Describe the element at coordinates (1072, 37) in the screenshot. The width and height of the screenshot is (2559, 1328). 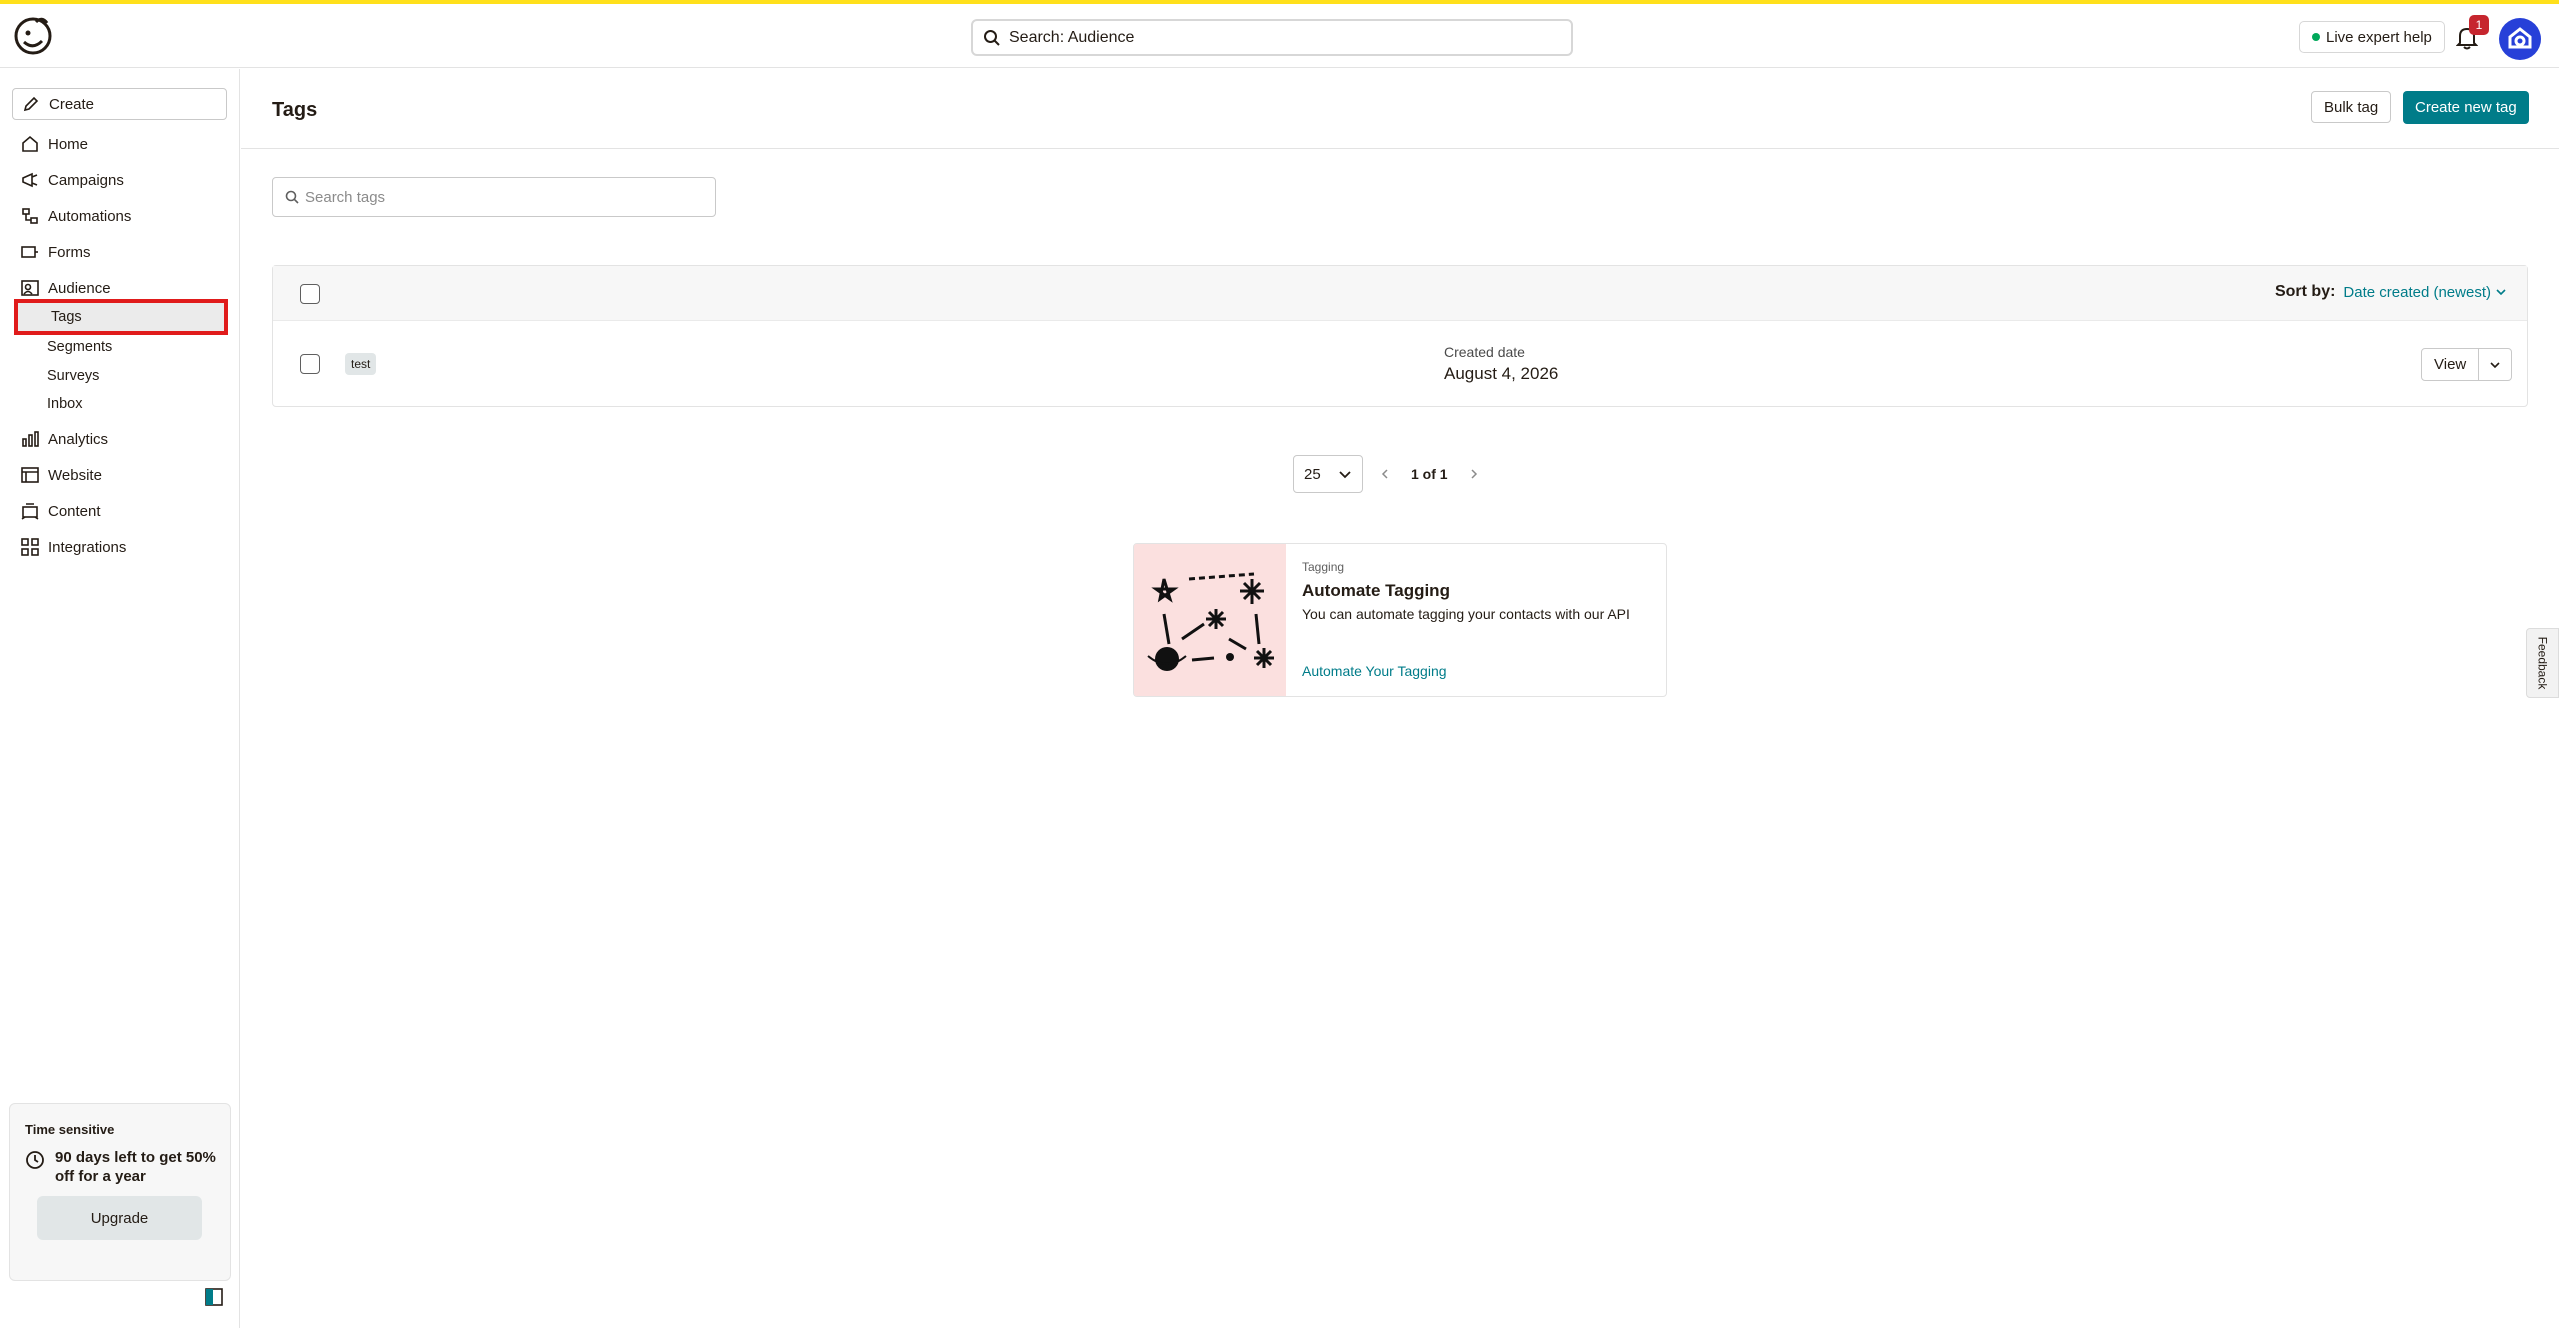
I see `global-search-label: Search: Audience` at that location.